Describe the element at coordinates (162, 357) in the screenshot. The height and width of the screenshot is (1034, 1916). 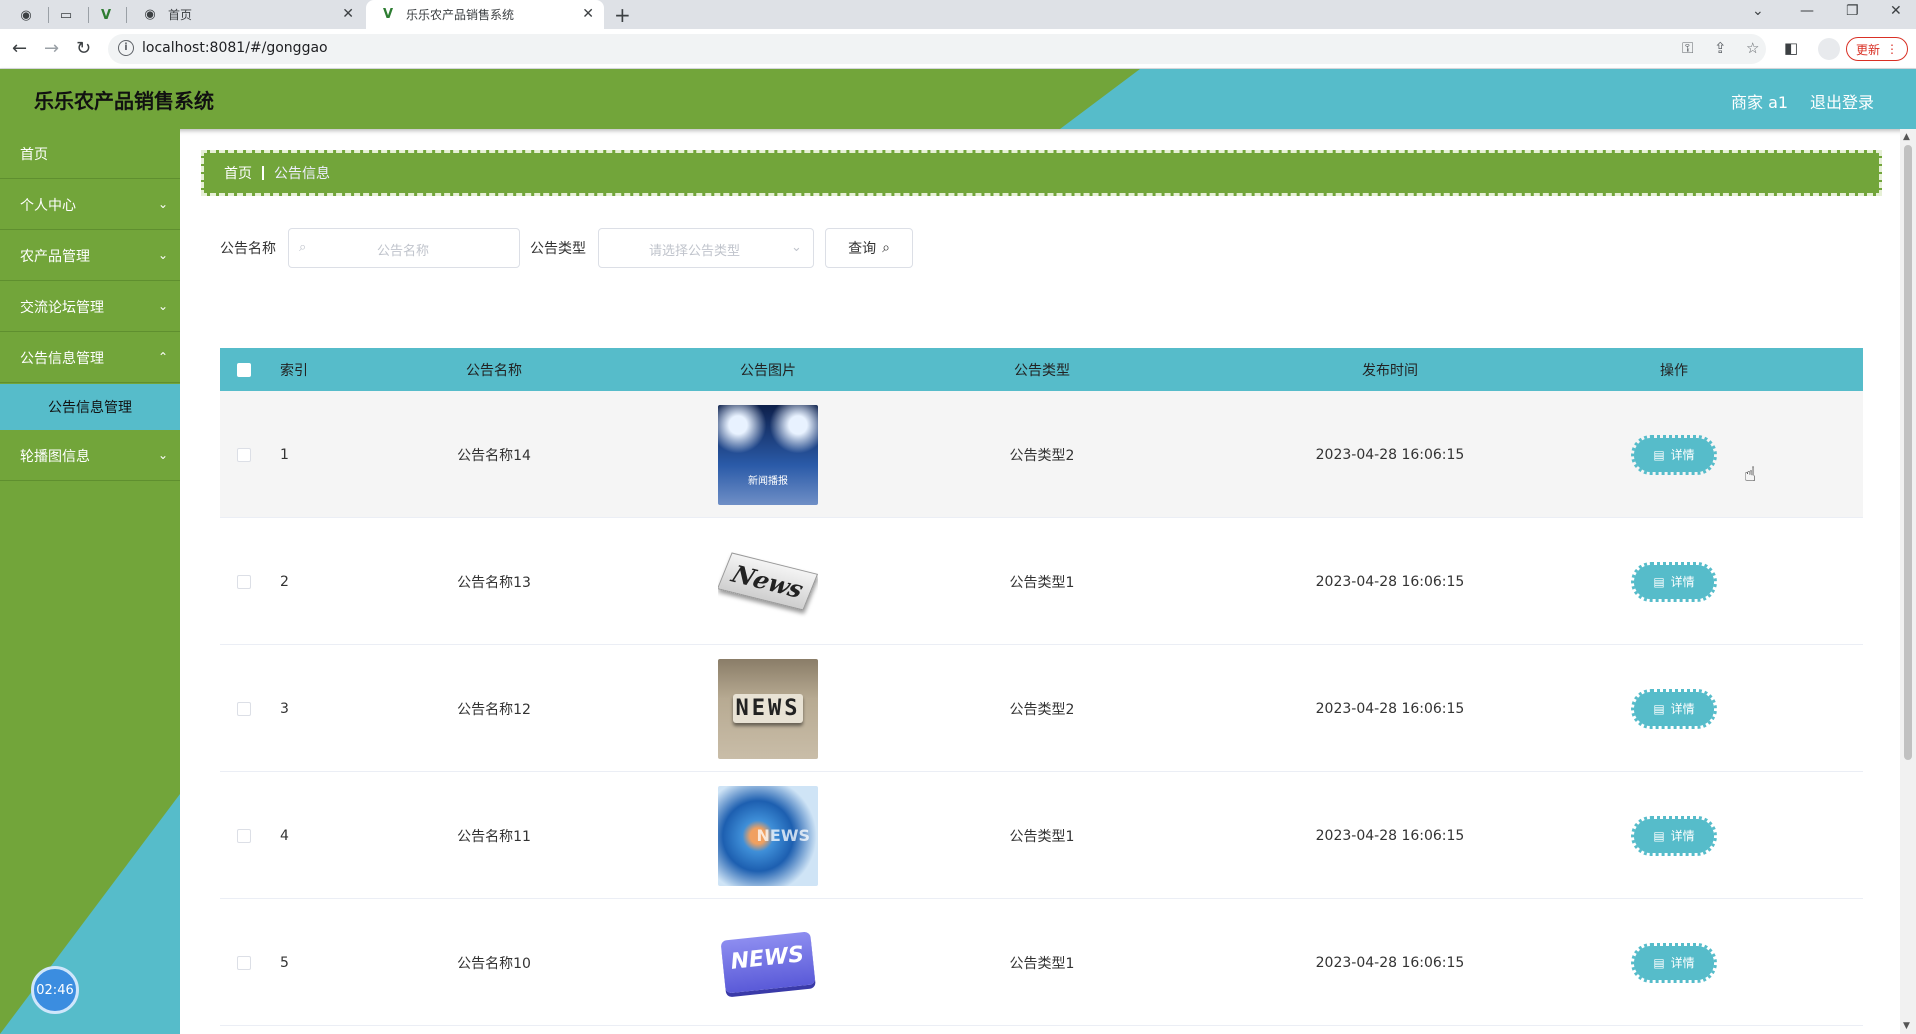
I see `chevron-up-icon: ⌃` at that location.